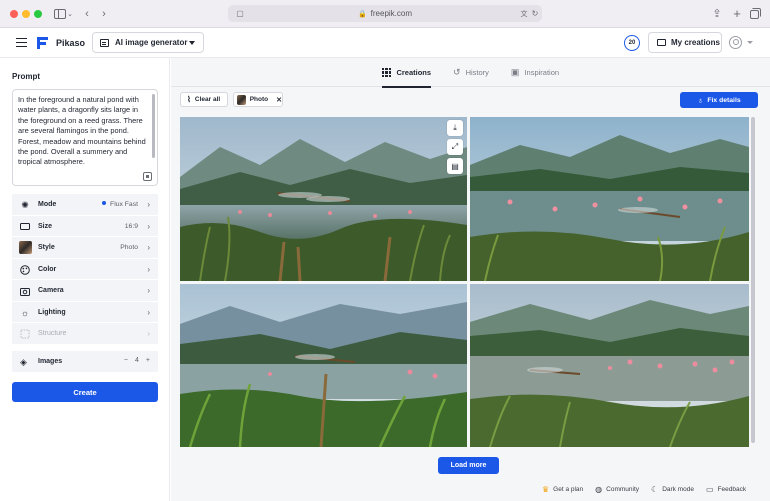 Image resolution: width=770 pixels, height=501 pixels. What do you see at coordinates (685, 42) in the screenshot?
I see `my-creations-button: My creations` at bounding box center [685, 42].